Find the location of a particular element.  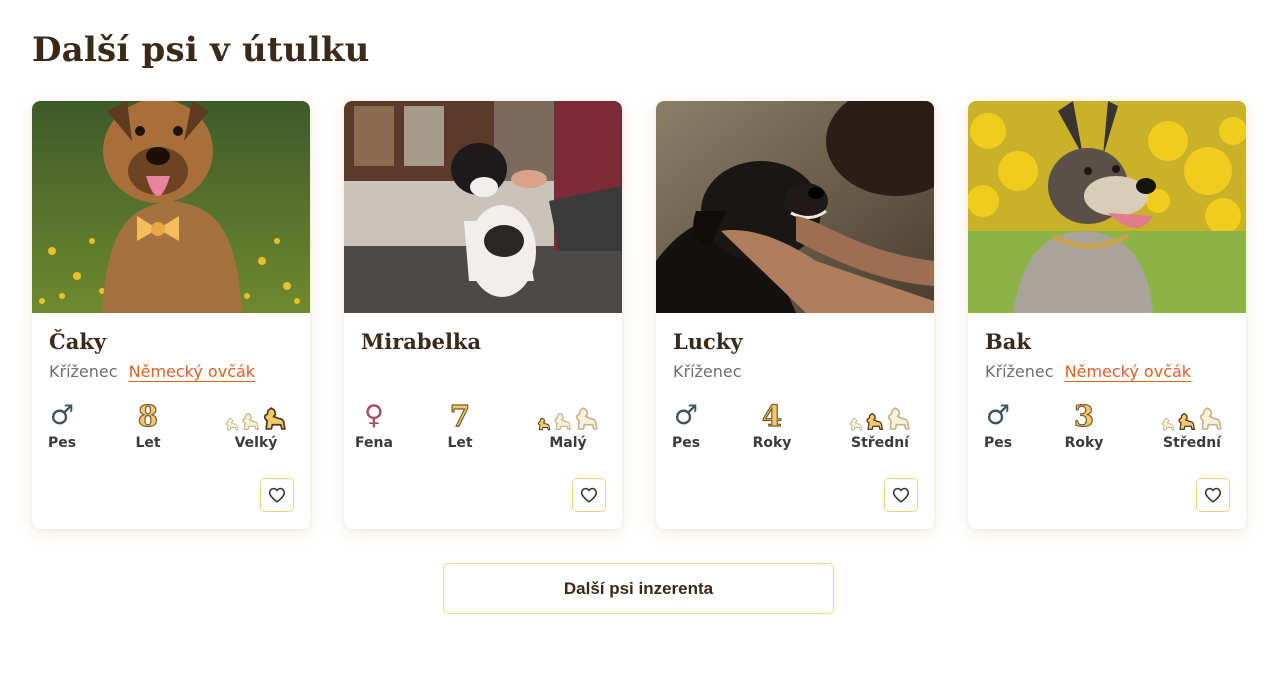

dog-name: Bak is located at coordinates (1008, 341).